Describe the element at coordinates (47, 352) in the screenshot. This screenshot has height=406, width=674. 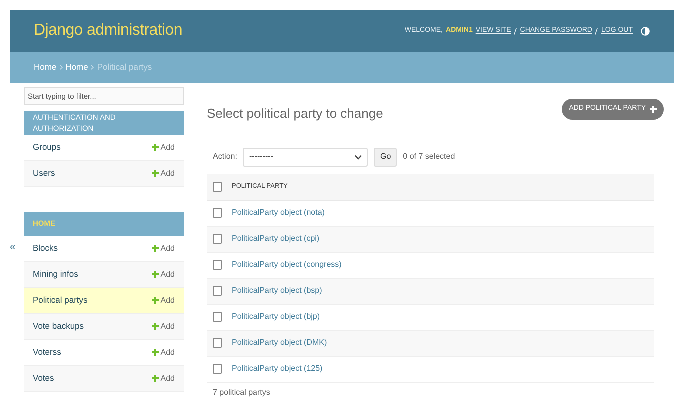
I see `model-link: Voterss` at that location.